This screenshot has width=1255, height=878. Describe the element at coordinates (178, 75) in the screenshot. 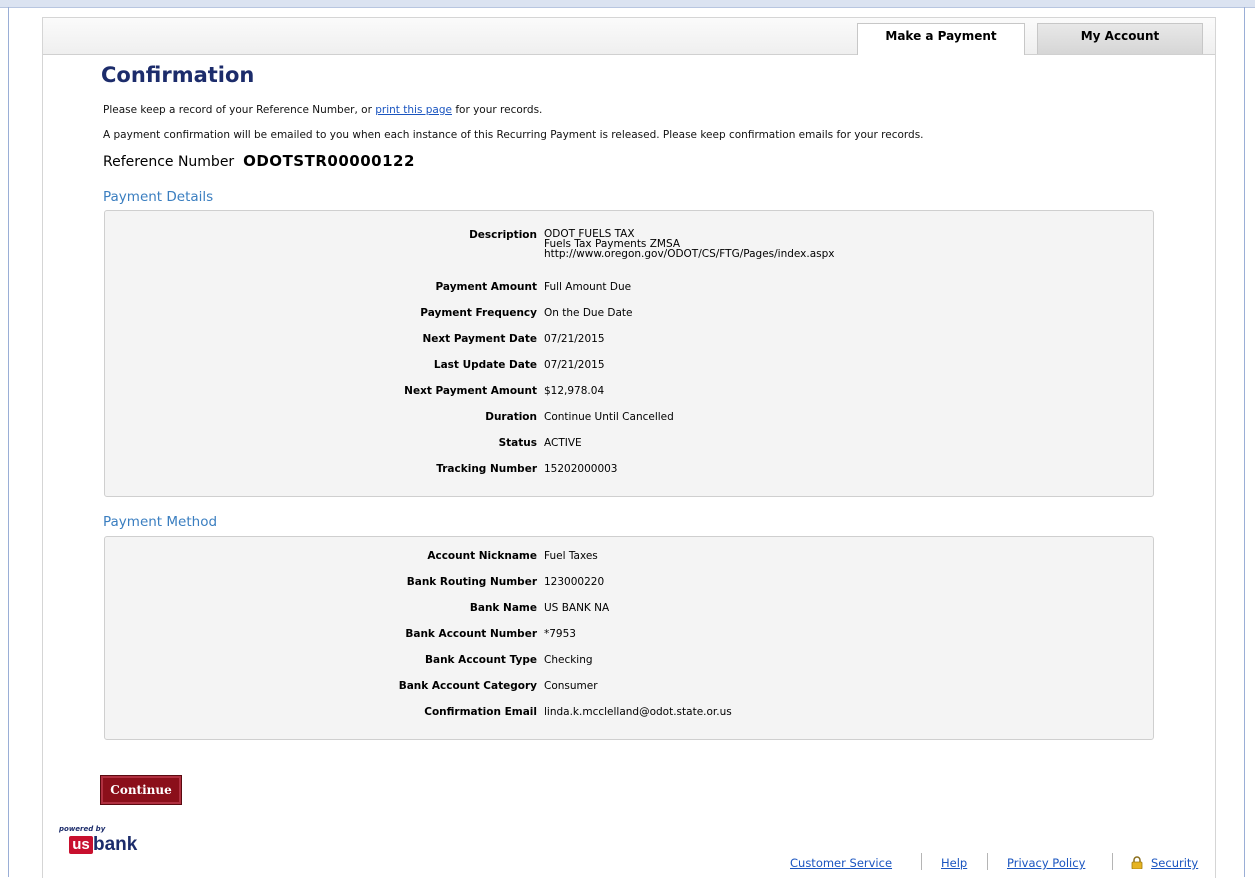

I see `page-title: Confirmation` at that location.